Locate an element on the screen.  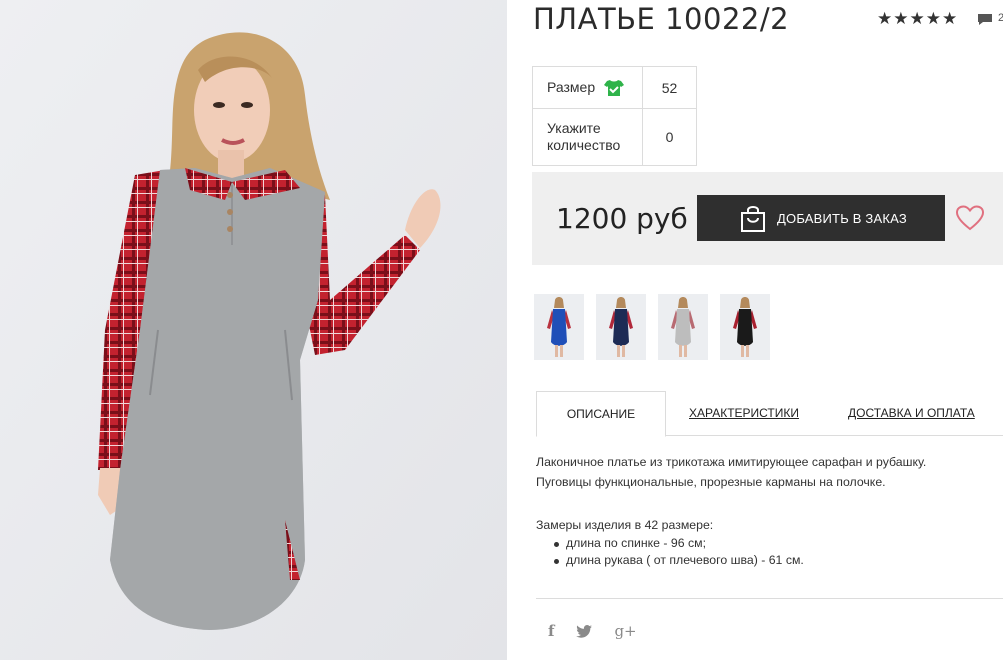
add-to-order-label: ДОБАВИТЬ В ЗАКАЗ is located at coordinates (842, 218).